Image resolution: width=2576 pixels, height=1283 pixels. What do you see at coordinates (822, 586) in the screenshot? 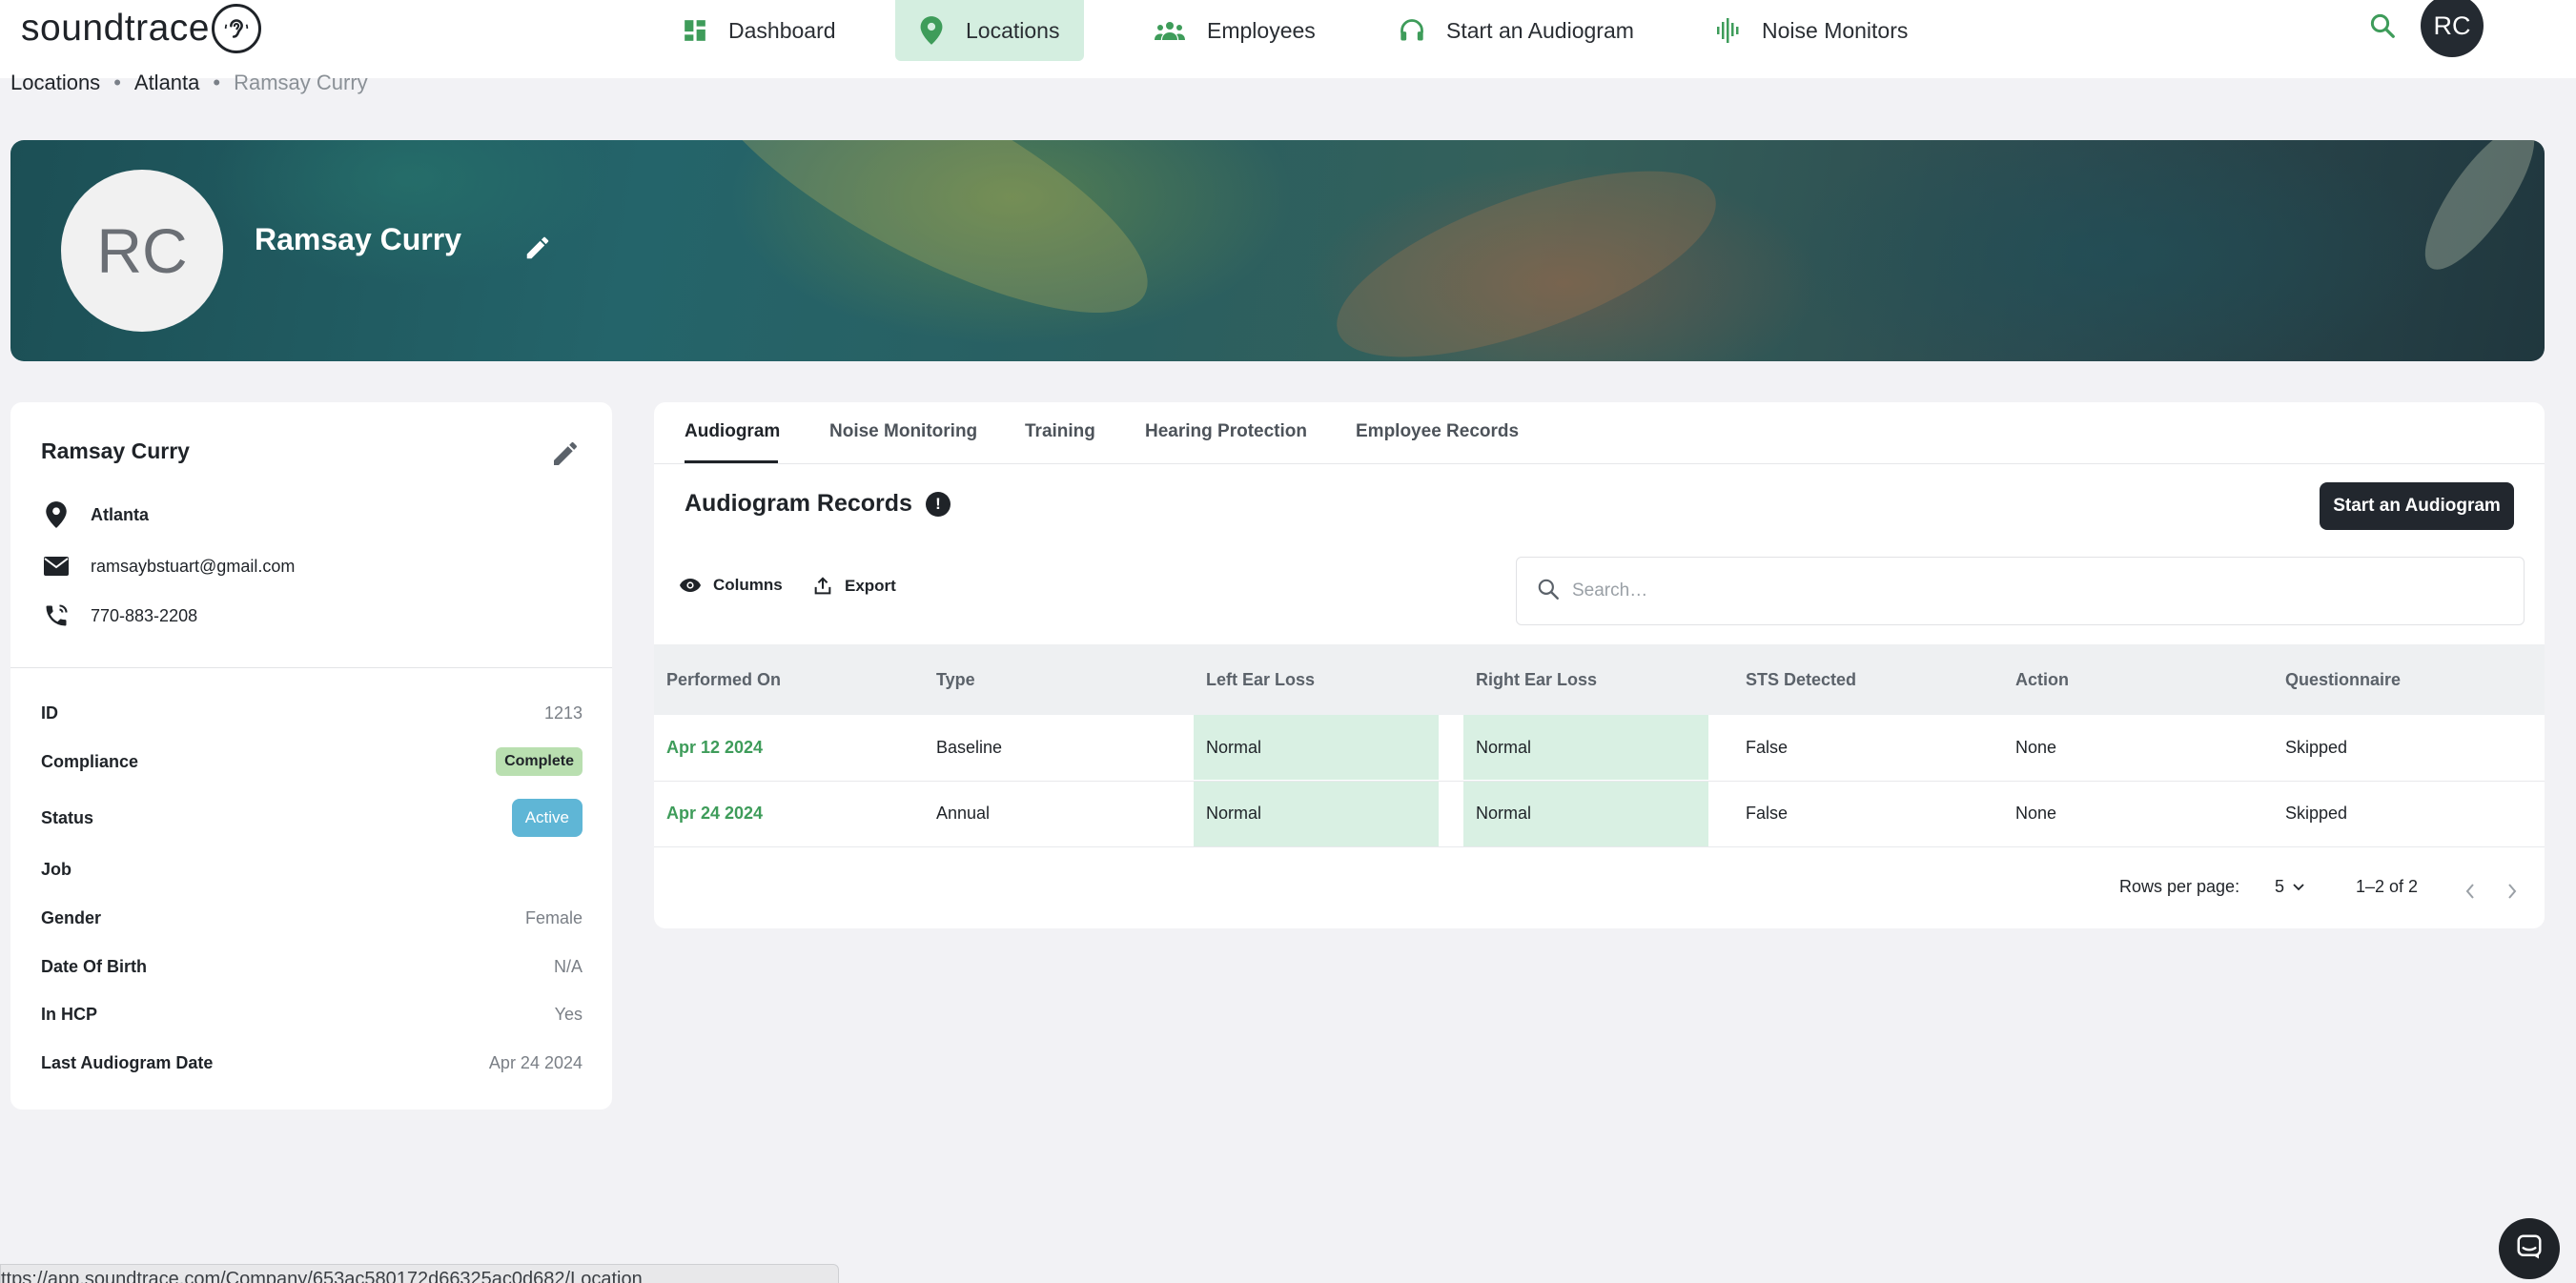
I see `export-icon` at bounding box center [822, 586].